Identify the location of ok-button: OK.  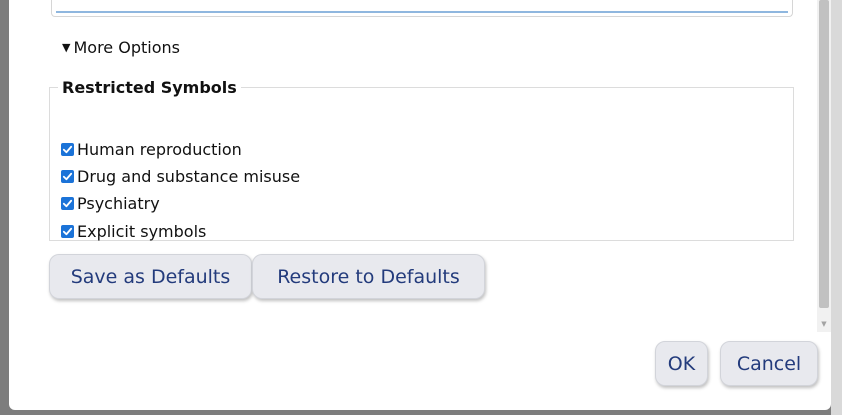
(681, 363).